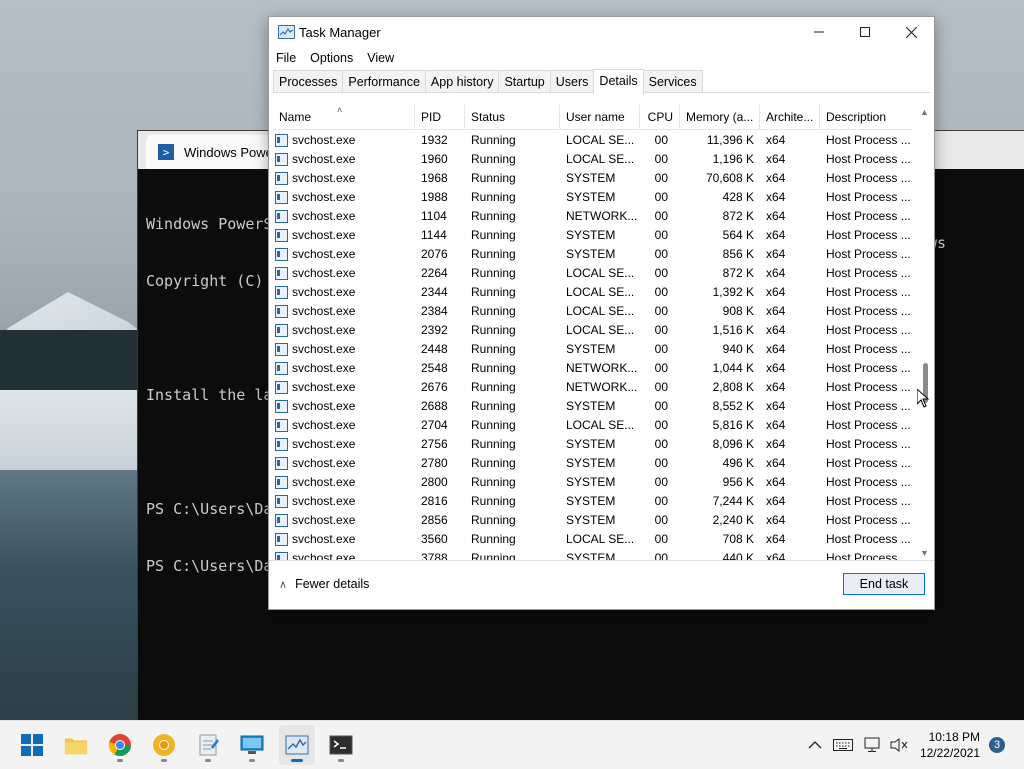  Describe the element at coordinates (843, 745) in the screenshot. I see `keyboard-icon` at that location.